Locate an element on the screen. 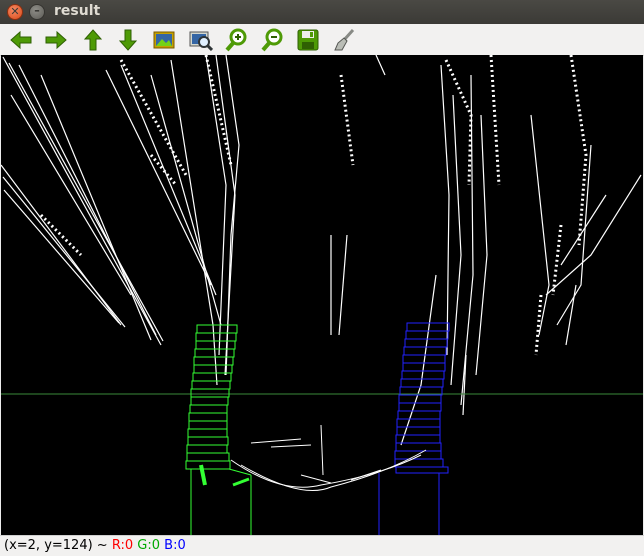 The height and width of the screenshot is (556, 644). blue-value: B:0 is located at coordinates (175, 545).